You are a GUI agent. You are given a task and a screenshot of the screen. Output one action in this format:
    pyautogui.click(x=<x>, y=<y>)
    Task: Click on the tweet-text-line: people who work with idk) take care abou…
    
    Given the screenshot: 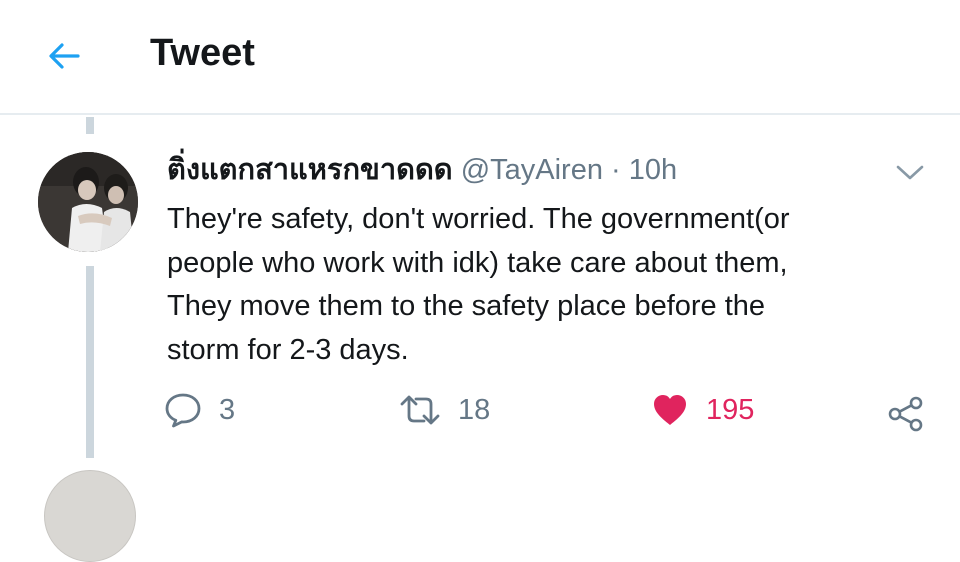 What is the action you would take?
    pyautogui.click(x=477, y=262)
    